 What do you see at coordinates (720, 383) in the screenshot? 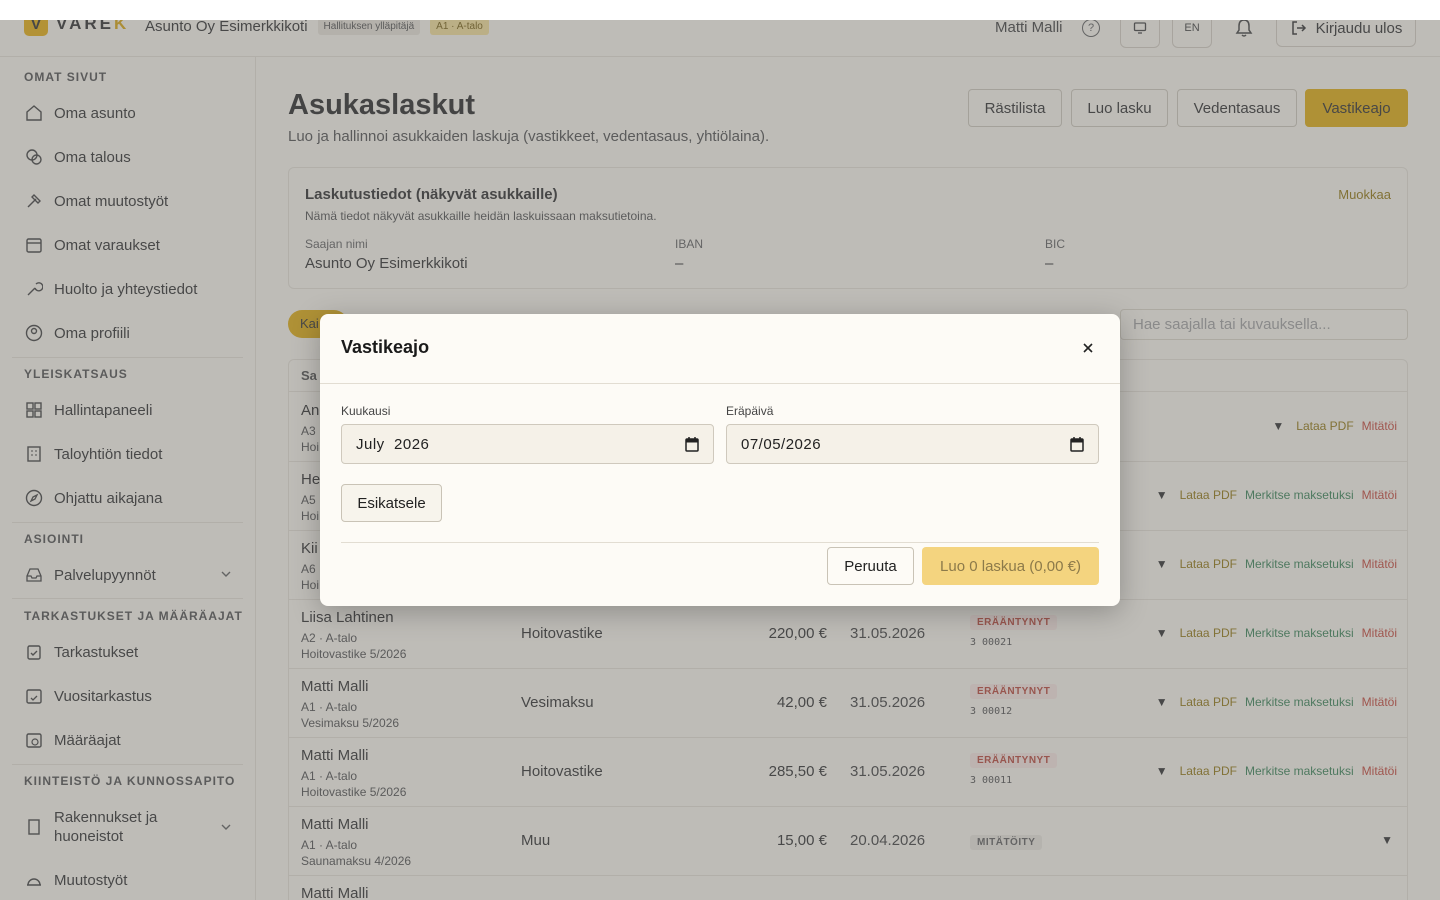
I see `modal-divider` at bounding box center [720, 383].